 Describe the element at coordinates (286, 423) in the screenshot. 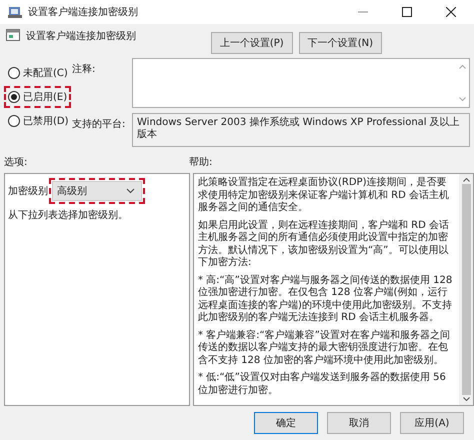

I see `ok-button: 确定` at that location.